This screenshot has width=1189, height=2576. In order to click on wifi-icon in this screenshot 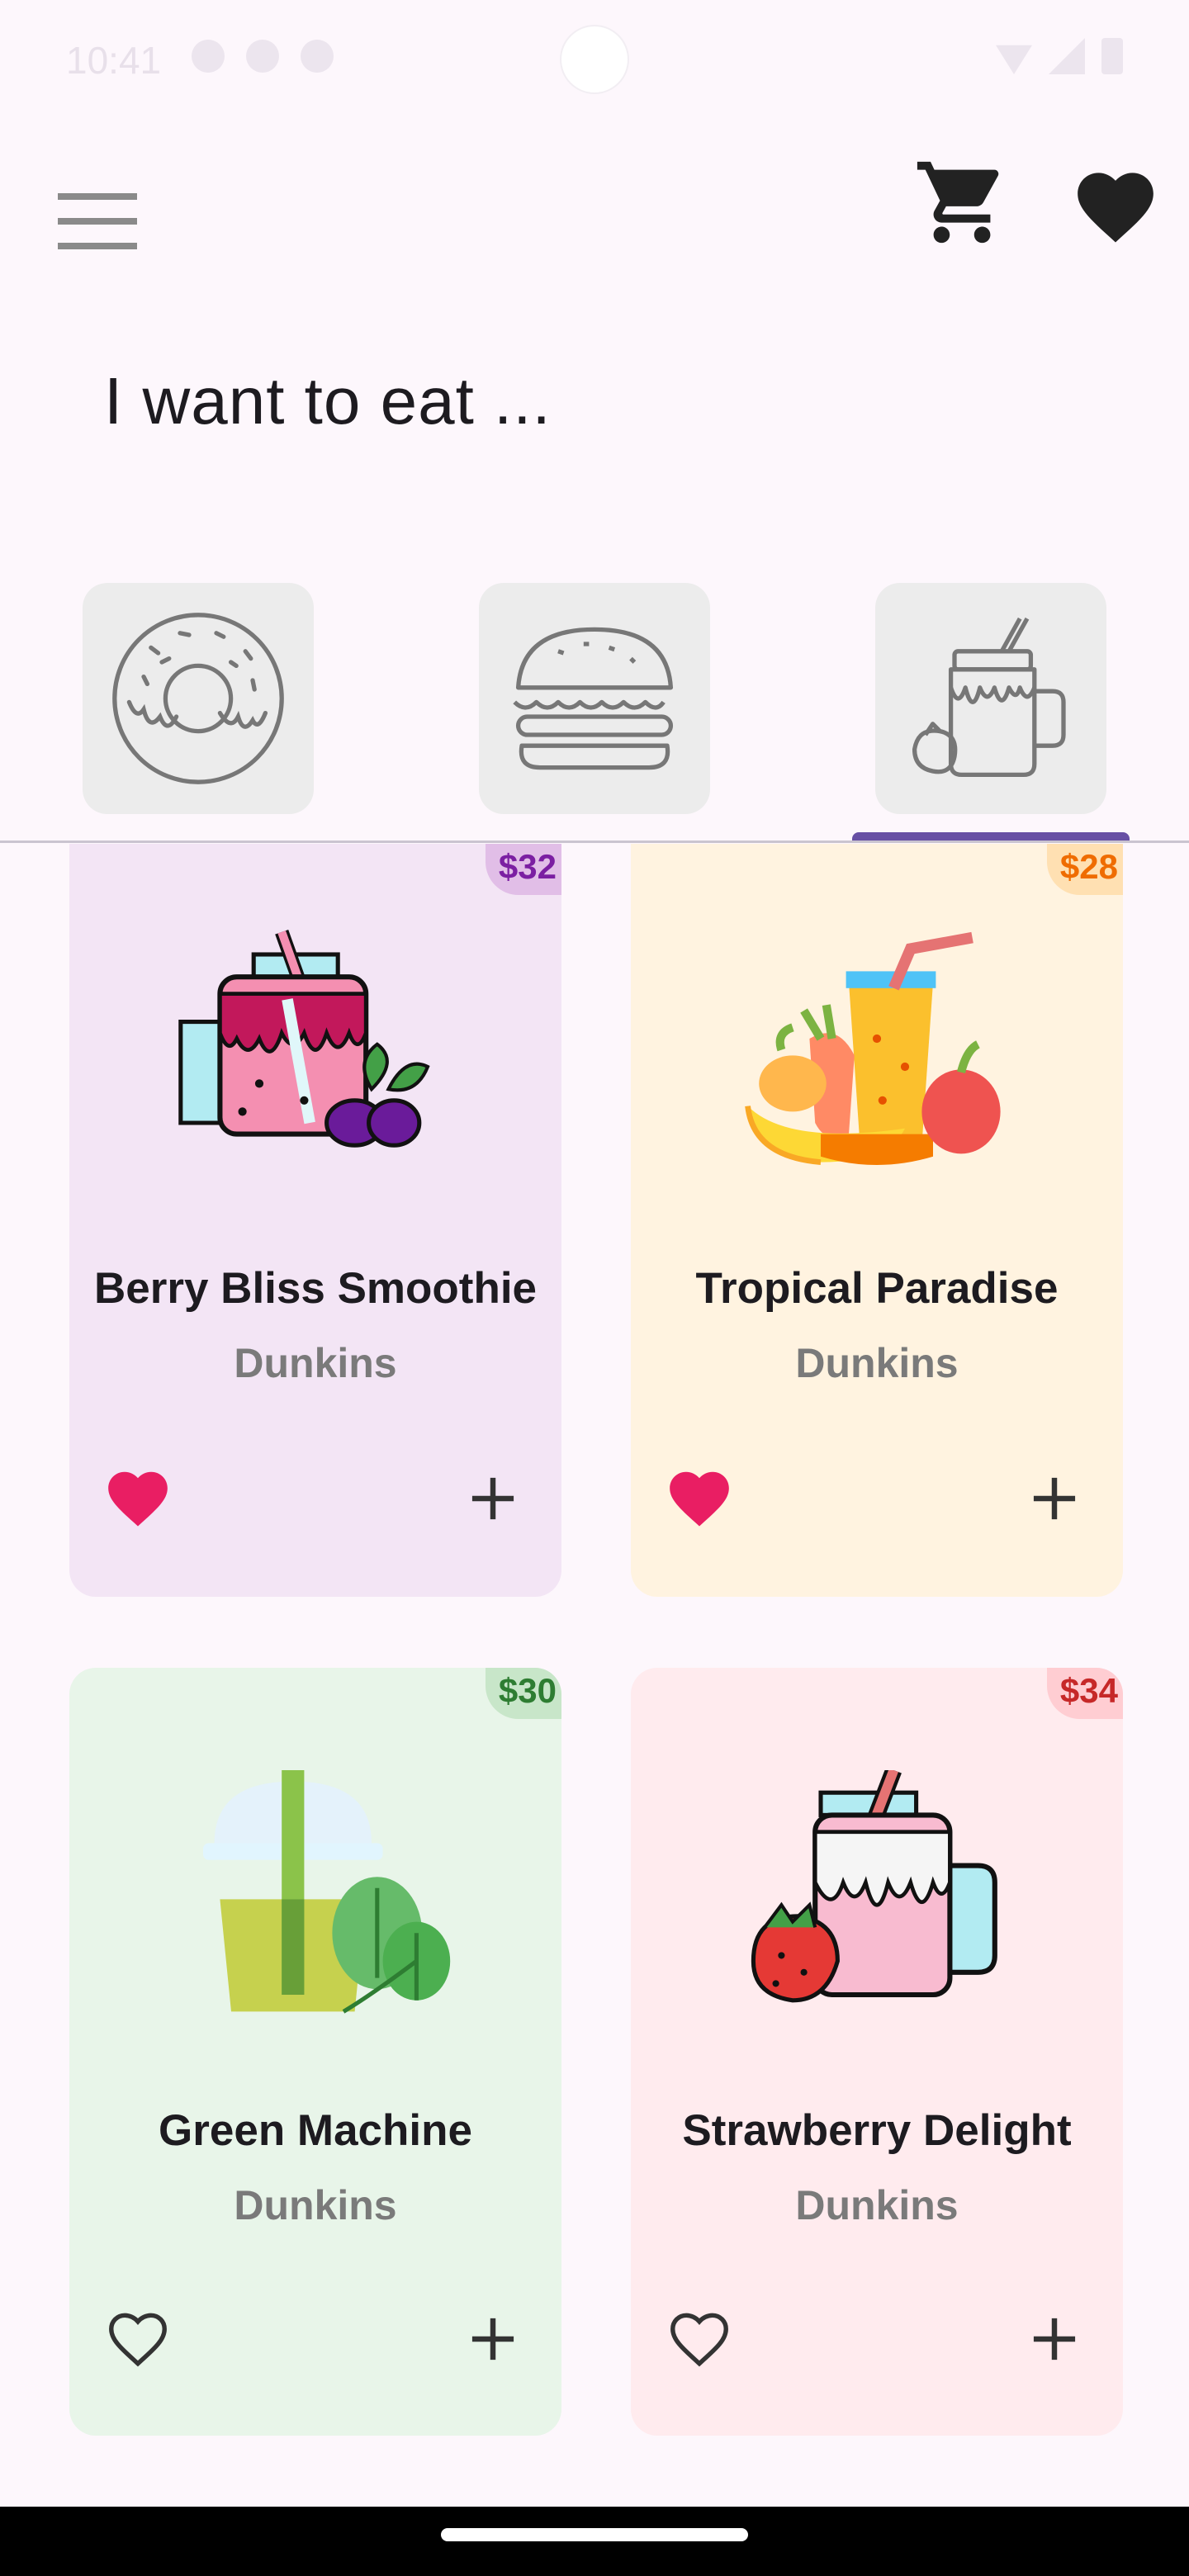, I will do `click(1014, 59)`.